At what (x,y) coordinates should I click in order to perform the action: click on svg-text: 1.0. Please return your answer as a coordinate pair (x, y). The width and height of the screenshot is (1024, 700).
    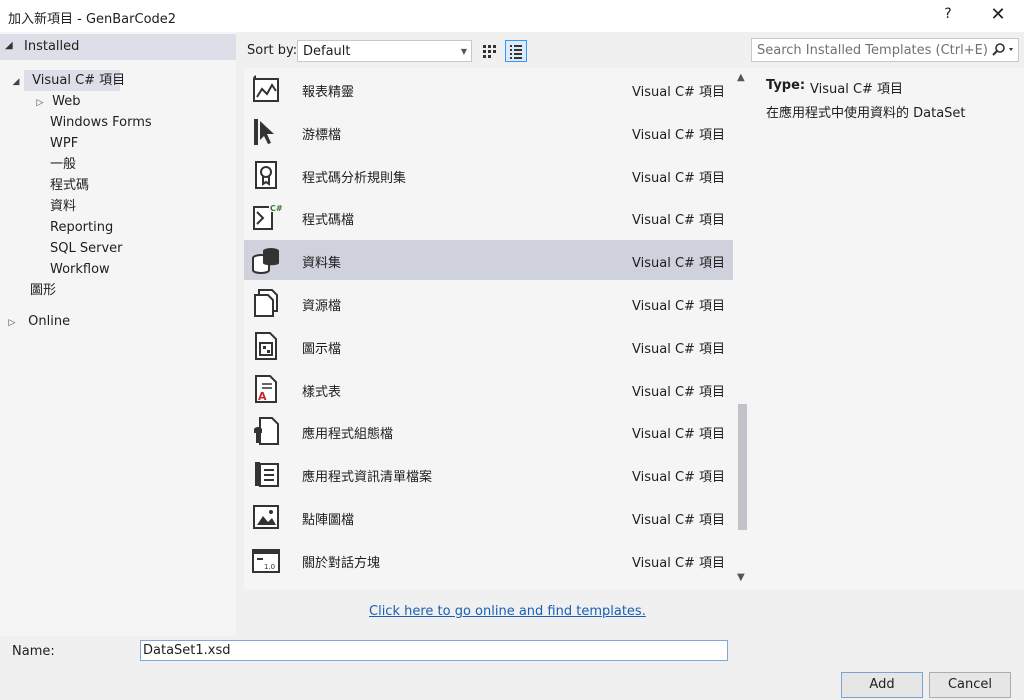
    Looking at the image, I should click on (269, 567).